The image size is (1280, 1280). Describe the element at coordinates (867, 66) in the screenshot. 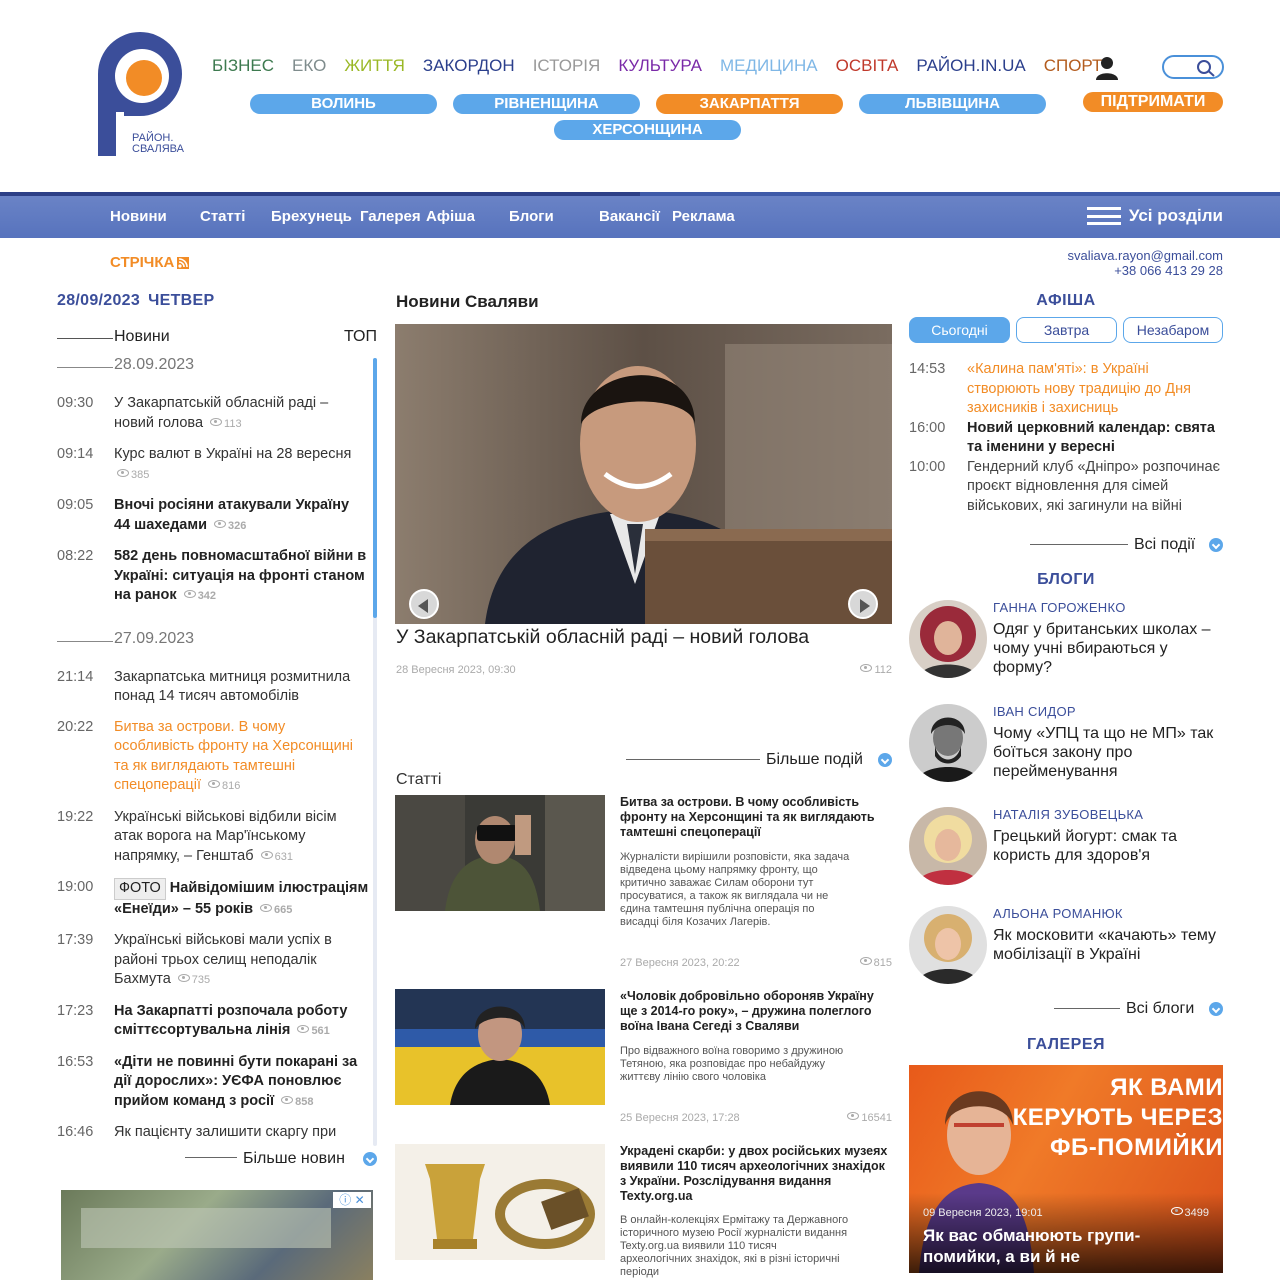

I see `category-education: ОСВІТА` at that location.